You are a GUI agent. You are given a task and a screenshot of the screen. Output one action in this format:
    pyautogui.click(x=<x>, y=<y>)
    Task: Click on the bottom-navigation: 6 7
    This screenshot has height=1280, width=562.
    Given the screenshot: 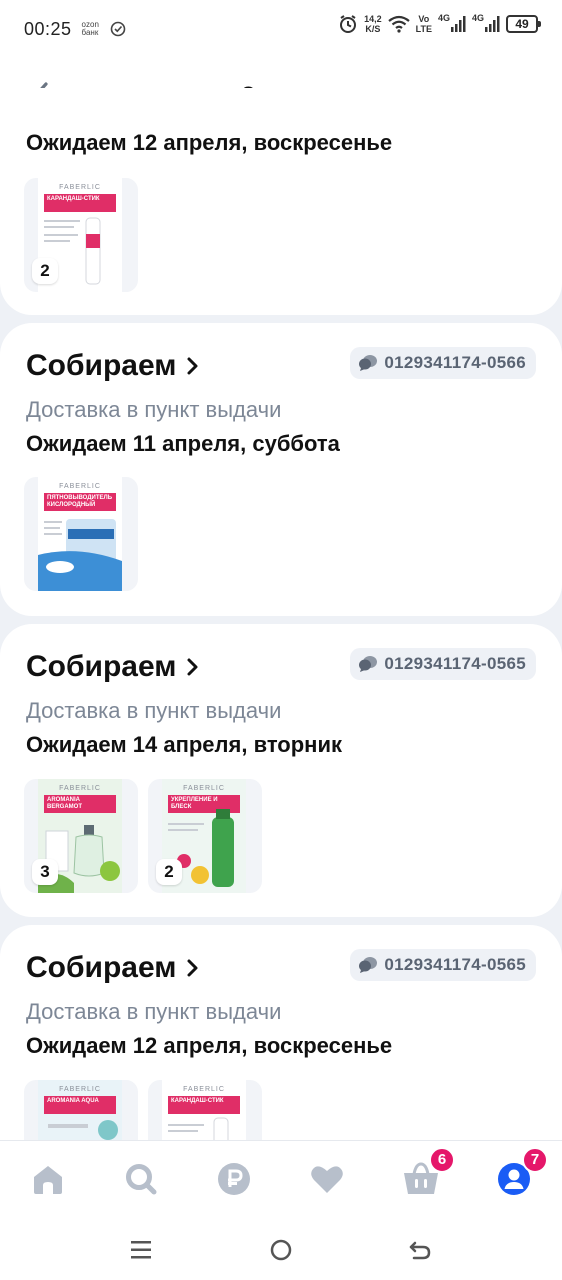 What is the action you would take?
    pyautogui.click(x=281, y=1180)
    